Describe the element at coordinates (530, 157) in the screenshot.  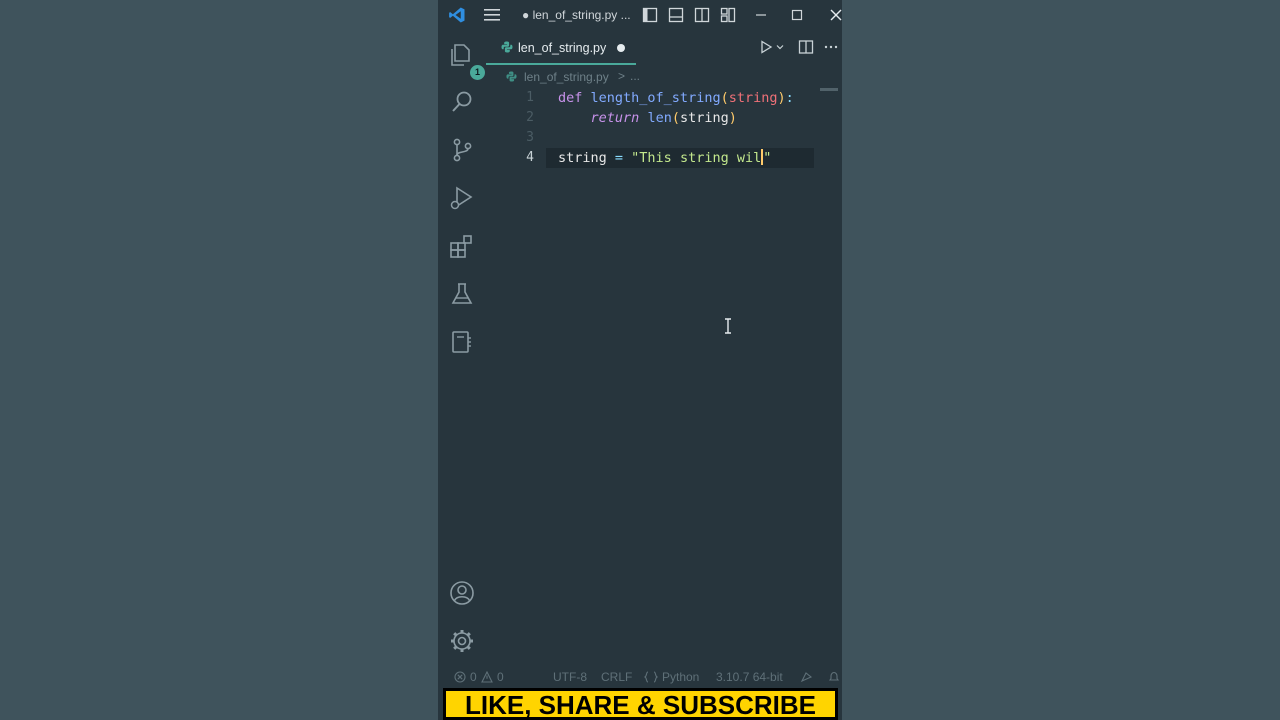
I see `line-number: 4` at that location.